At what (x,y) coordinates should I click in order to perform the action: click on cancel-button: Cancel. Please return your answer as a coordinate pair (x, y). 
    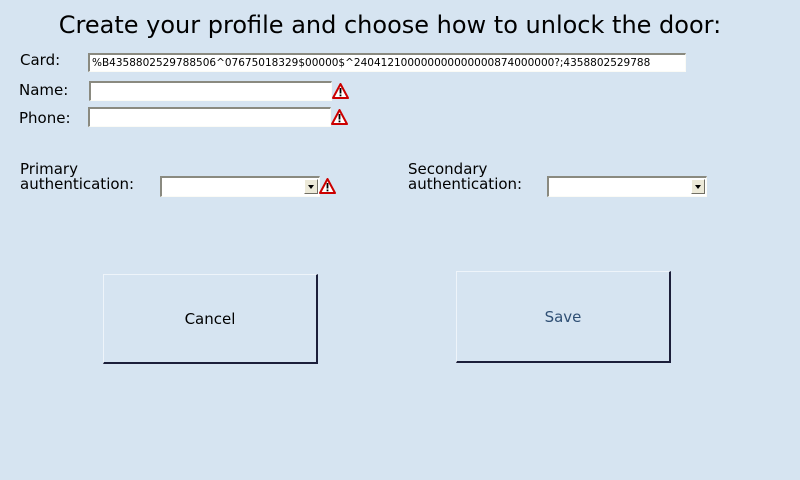
    Looking at the image, I should click on (210, 319).